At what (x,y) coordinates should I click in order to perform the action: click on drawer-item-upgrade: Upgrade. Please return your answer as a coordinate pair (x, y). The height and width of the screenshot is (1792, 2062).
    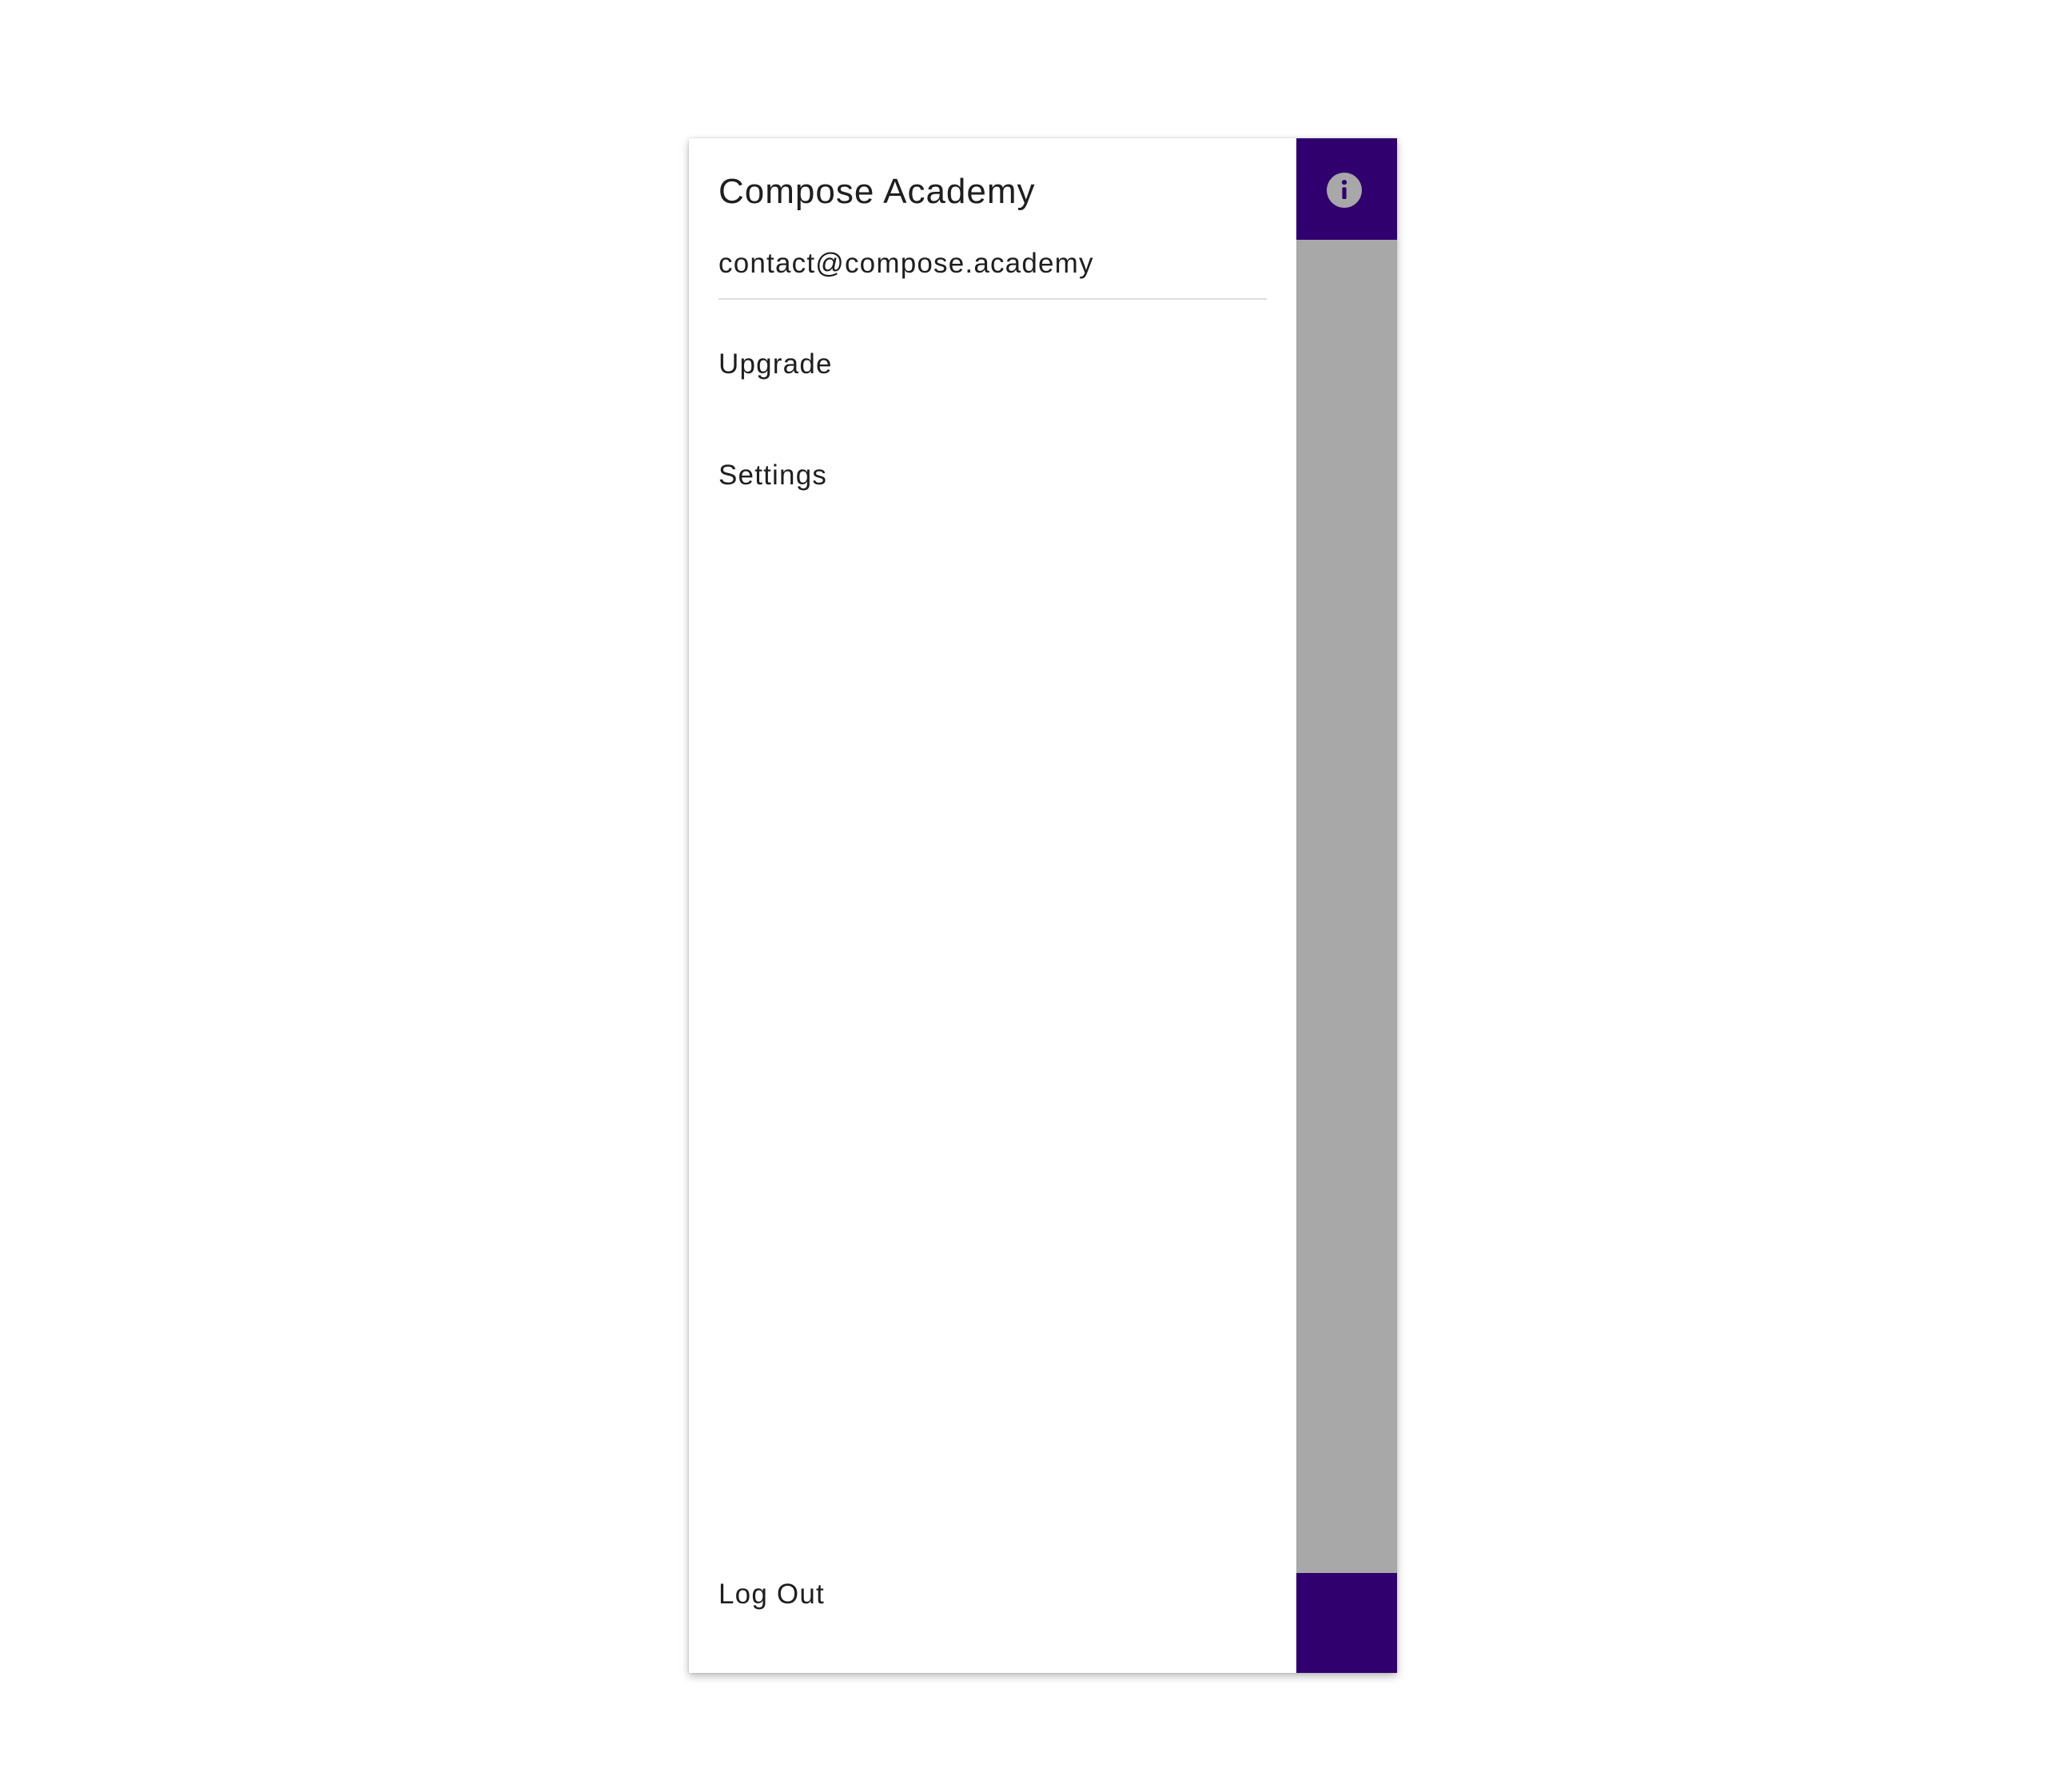
    Looking at the image, I should click on (992, 364).